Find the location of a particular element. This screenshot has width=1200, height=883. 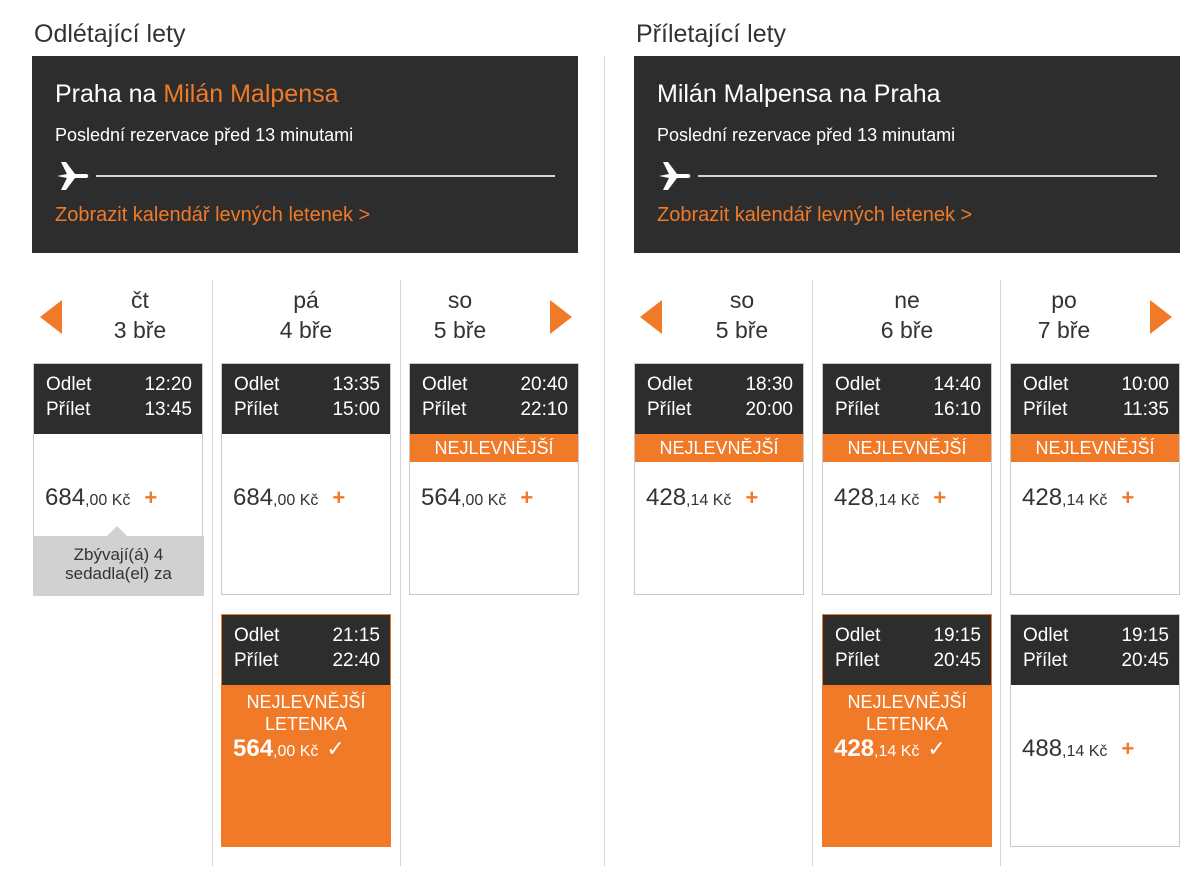

flight-card: Odlet 19:15 Přílet 20:45 488,14 Kč + is located at coordinates (1095, 730).